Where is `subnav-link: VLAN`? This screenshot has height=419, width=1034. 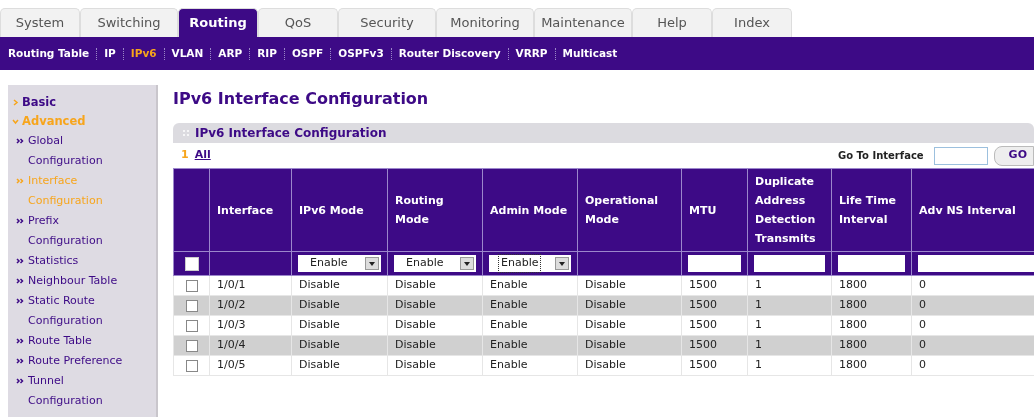 subnav-link: VLAN is located at coordinates (187, 53).